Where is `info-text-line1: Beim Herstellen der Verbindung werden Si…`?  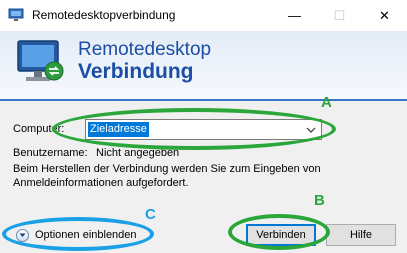 info-text-line1: Beim Herstellen der Verbindung werden Si… is located at coordinates (167, 169).